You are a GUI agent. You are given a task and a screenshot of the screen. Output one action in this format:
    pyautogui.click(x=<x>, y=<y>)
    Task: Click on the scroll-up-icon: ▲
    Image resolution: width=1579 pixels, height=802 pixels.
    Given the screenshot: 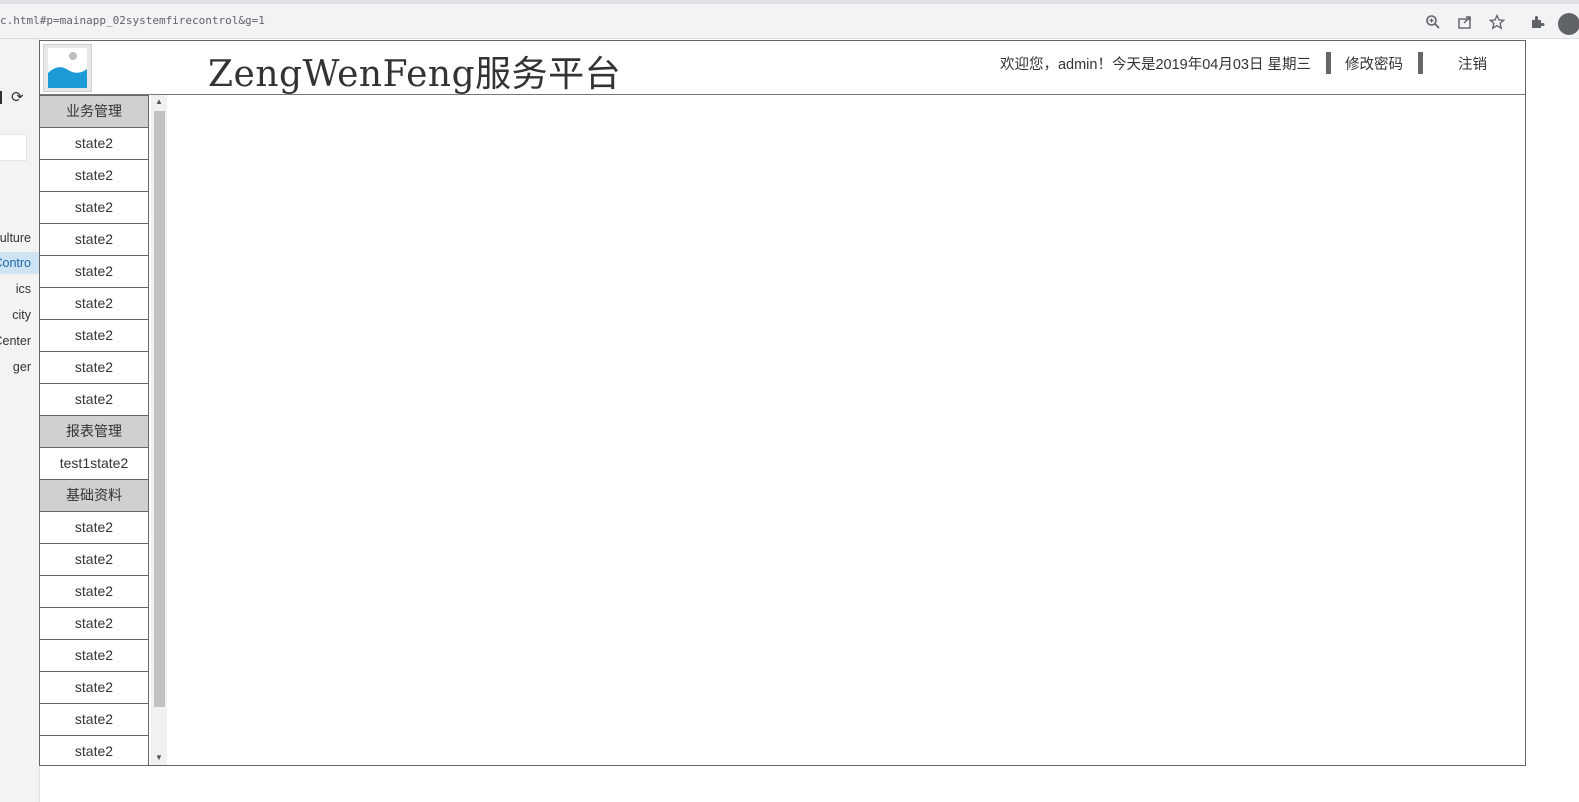 What is the action you would take?
    pyautogui.click(x=159, y=102)
    